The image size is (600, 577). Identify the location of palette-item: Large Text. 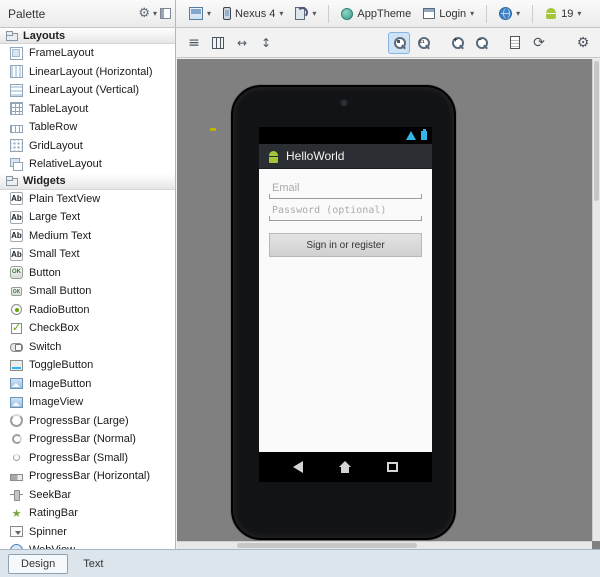
(87, 217).